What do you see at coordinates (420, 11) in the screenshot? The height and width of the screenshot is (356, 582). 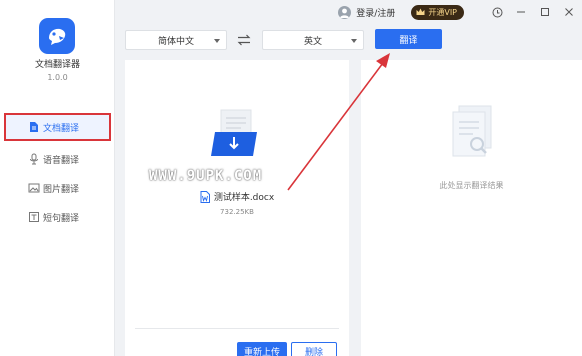 I see `crown-icon` at bounding box center [420, 11].